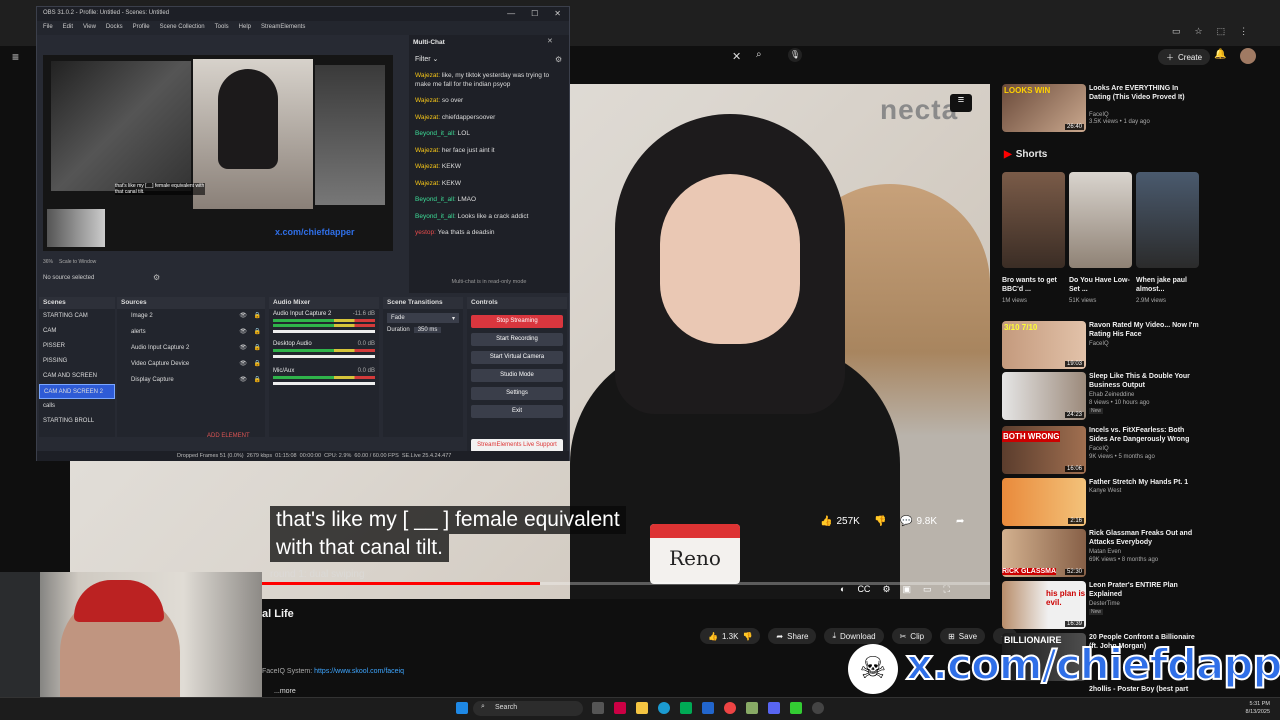 The image size is (1280, 720). What do you see at coordinates (960, 521) in the screenshot?
I see `side-share-button: ➦` at bounding box center [960, 521].